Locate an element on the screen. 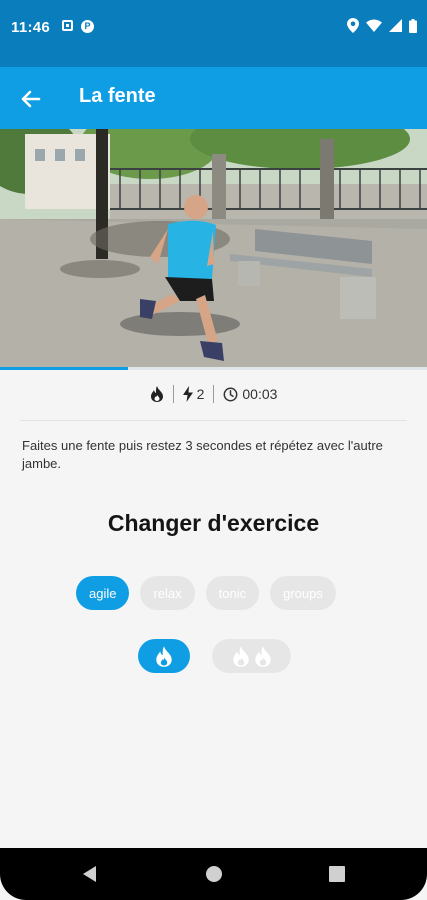  status-right-icons is located at coordinates (382, 25).